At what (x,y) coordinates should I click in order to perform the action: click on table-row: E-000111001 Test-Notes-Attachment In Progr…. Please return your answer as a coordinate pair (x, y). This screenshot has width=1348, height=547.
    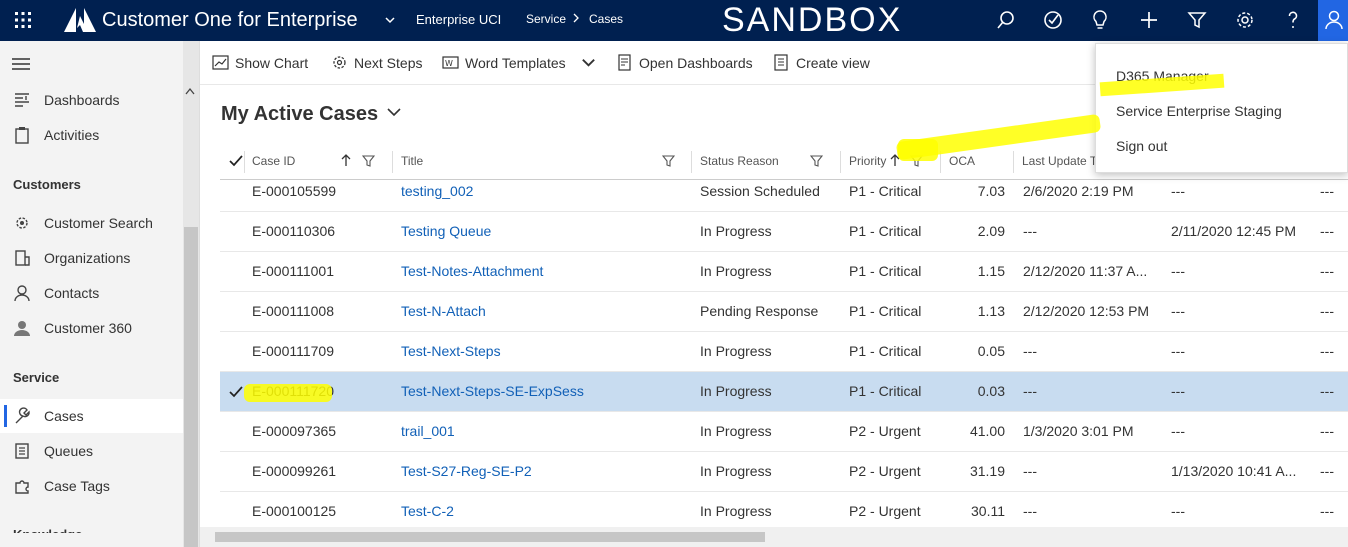
    Looking at the image, I should click on (784, 272).